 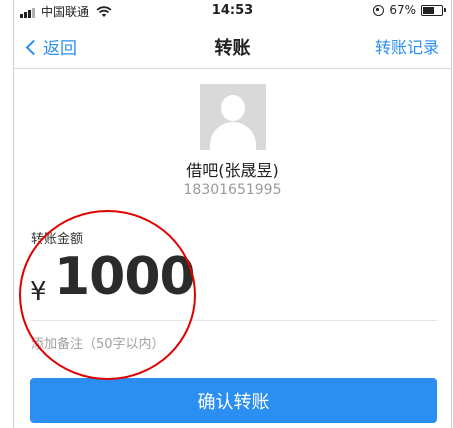 What do you see at coordinates (33, 47) in the screenshot?
I see `chevron-left-icon` at bounding box center [33, 47].